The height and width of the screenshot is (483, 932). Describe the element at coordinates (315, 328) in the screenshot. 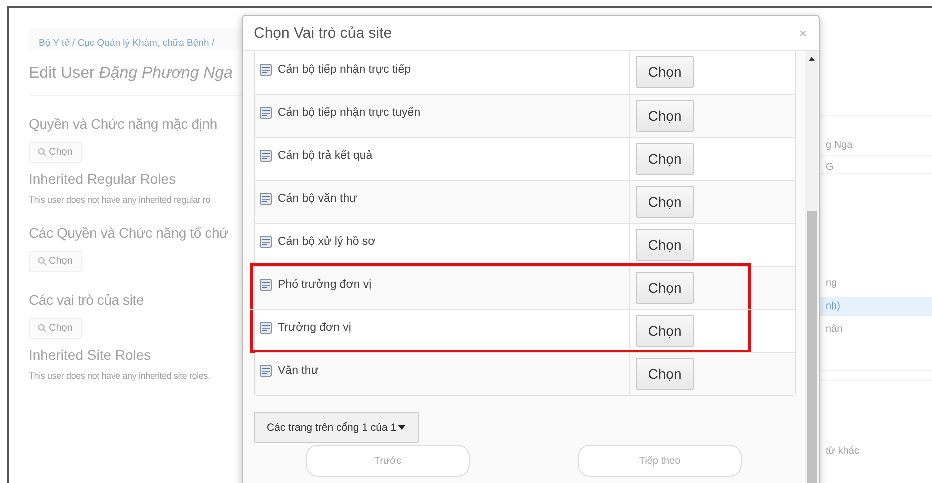

I see `role-name: Trưởng đơn vị` at that location.